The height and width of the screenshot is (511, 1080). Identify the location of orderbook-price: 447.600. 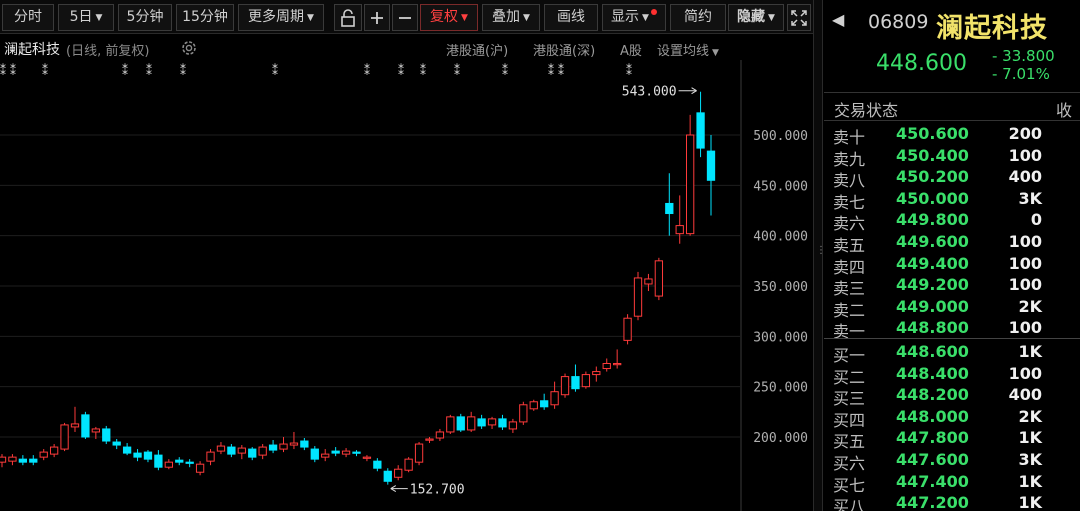
(932, 459).